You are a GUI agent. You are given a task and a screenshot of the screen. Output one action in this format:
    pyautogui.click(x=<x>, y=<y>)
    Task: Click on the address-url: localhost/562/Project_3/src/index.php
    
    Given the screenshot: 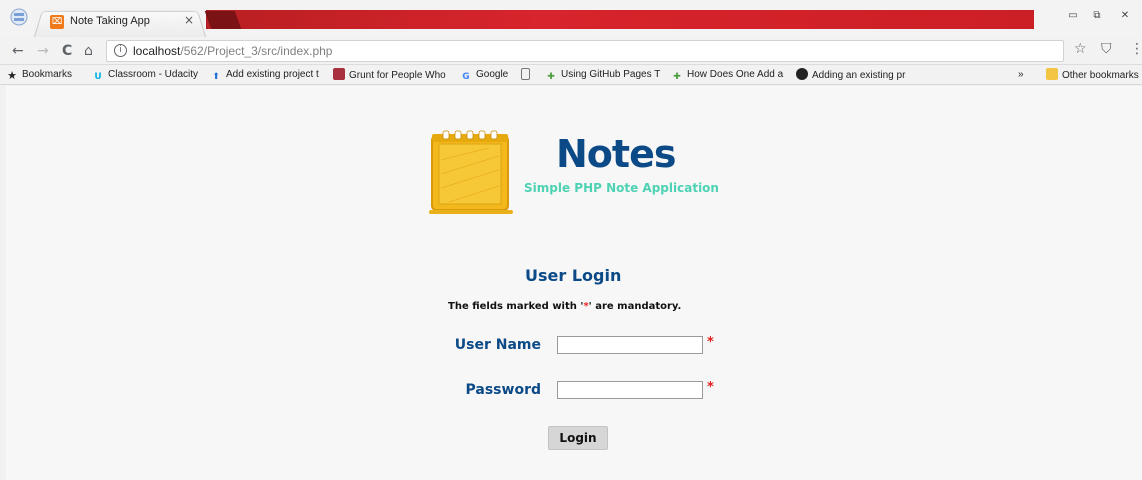 What is the action you would take?
    pyautogui.click(x=232, y=51)
    